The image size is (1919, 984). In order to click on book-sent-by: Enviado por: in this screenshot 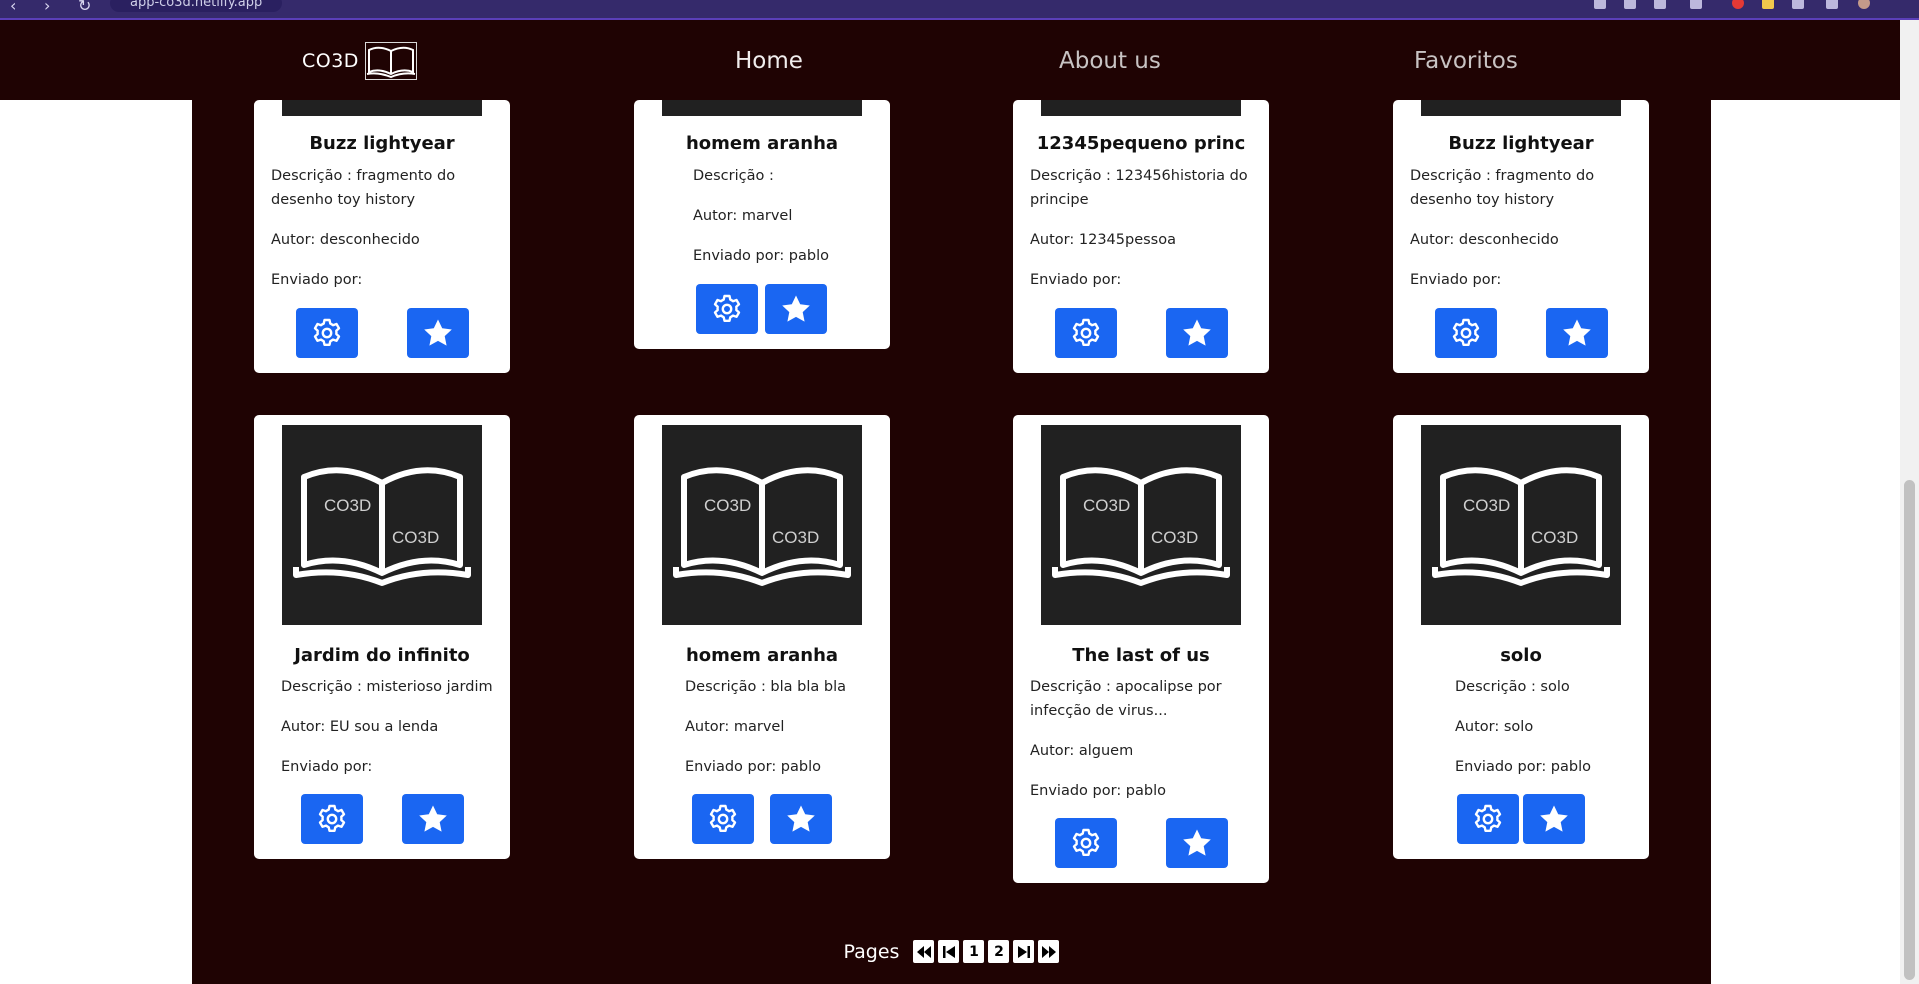, I will do `click(1076, 280)`.